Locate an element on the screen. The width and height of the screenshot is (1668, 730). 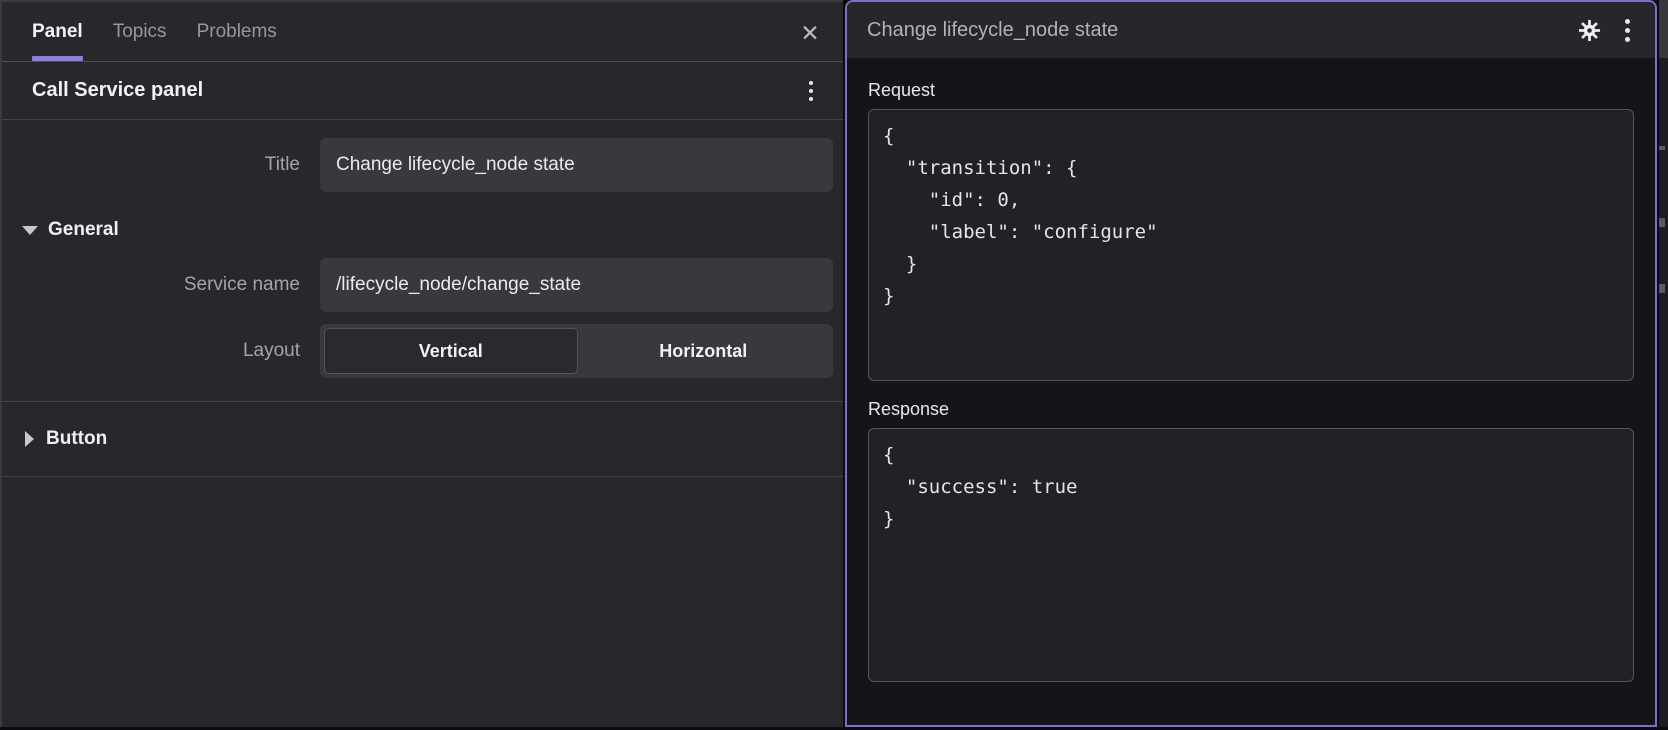
adjacent-panel-sliver is located at coordinates (1663, 363).